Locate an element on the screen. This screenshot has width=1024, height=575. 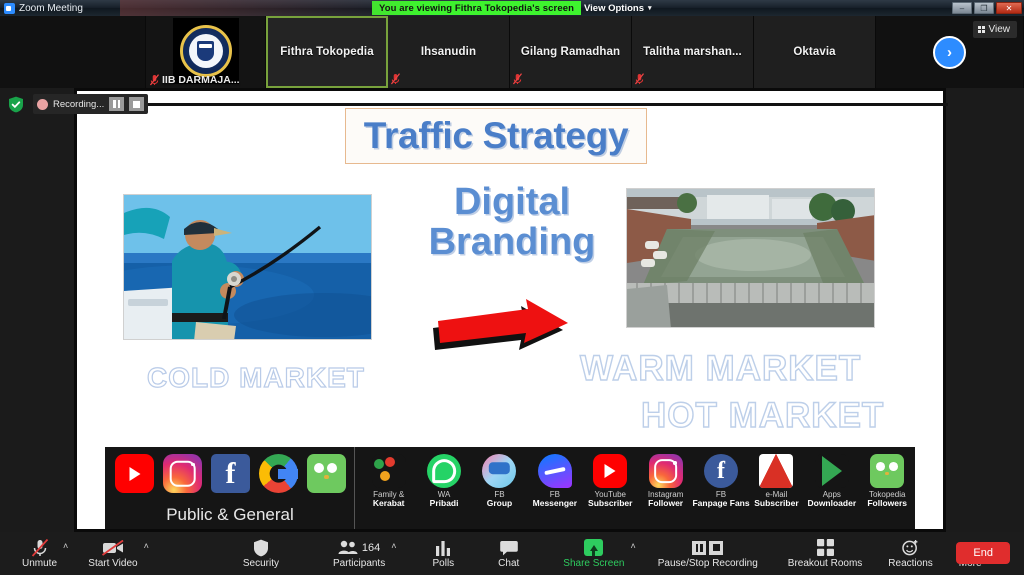
chevron-down-icon: ▾ is located at coordinates (650, 8).